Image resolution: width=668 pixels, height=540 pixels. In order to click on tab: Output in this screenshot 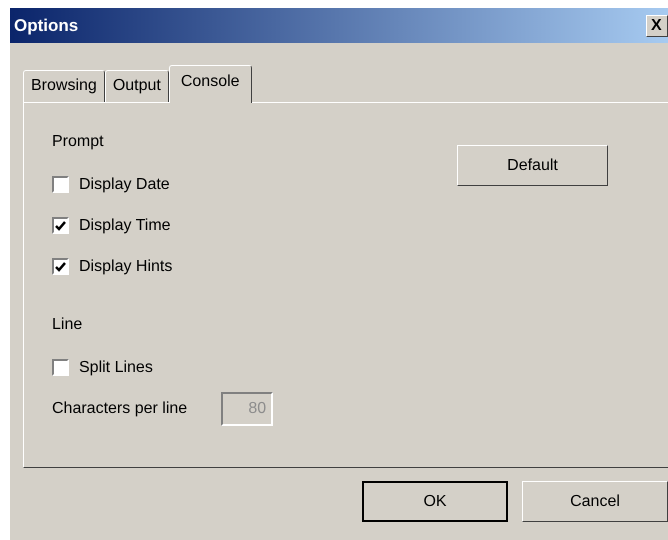, I will do `click(136, 86)`.